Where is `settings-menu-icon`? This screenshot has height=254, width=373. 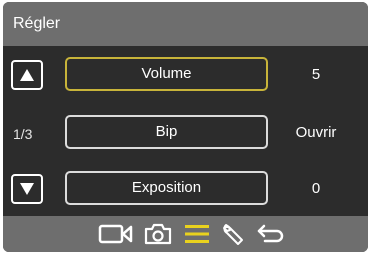
settings-menu-icon is located at coordinates (197, 234).